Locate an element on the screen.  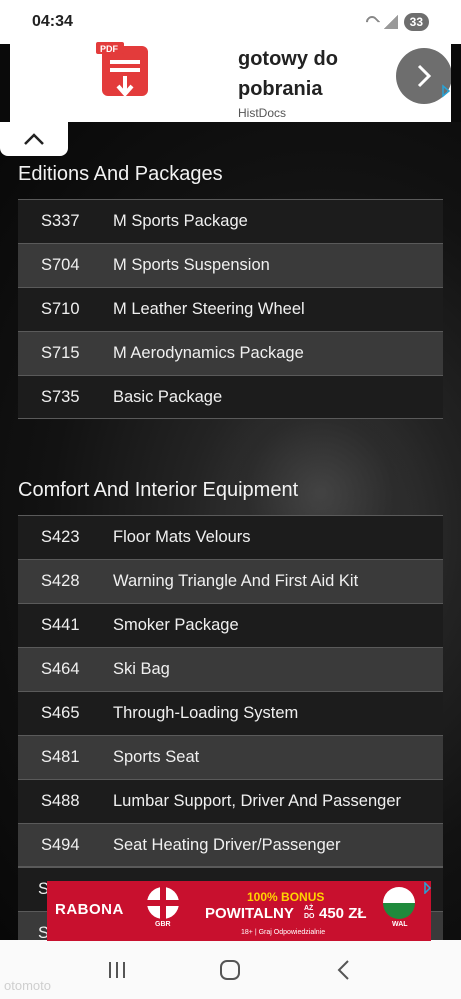
section-title-editions: Editions And Packages is located at coordinates (120, 174).